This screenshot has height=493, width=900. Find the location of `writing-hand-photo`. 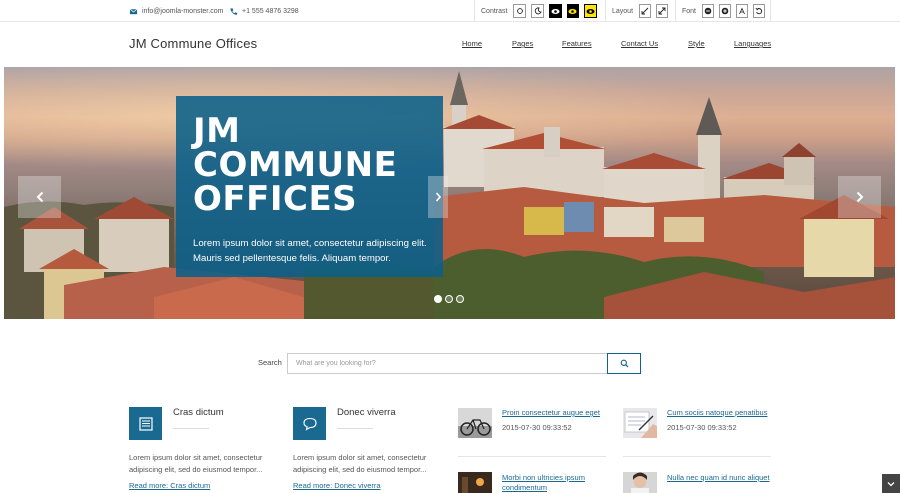

writing-hand-photo is located at coordinates (640, 423).